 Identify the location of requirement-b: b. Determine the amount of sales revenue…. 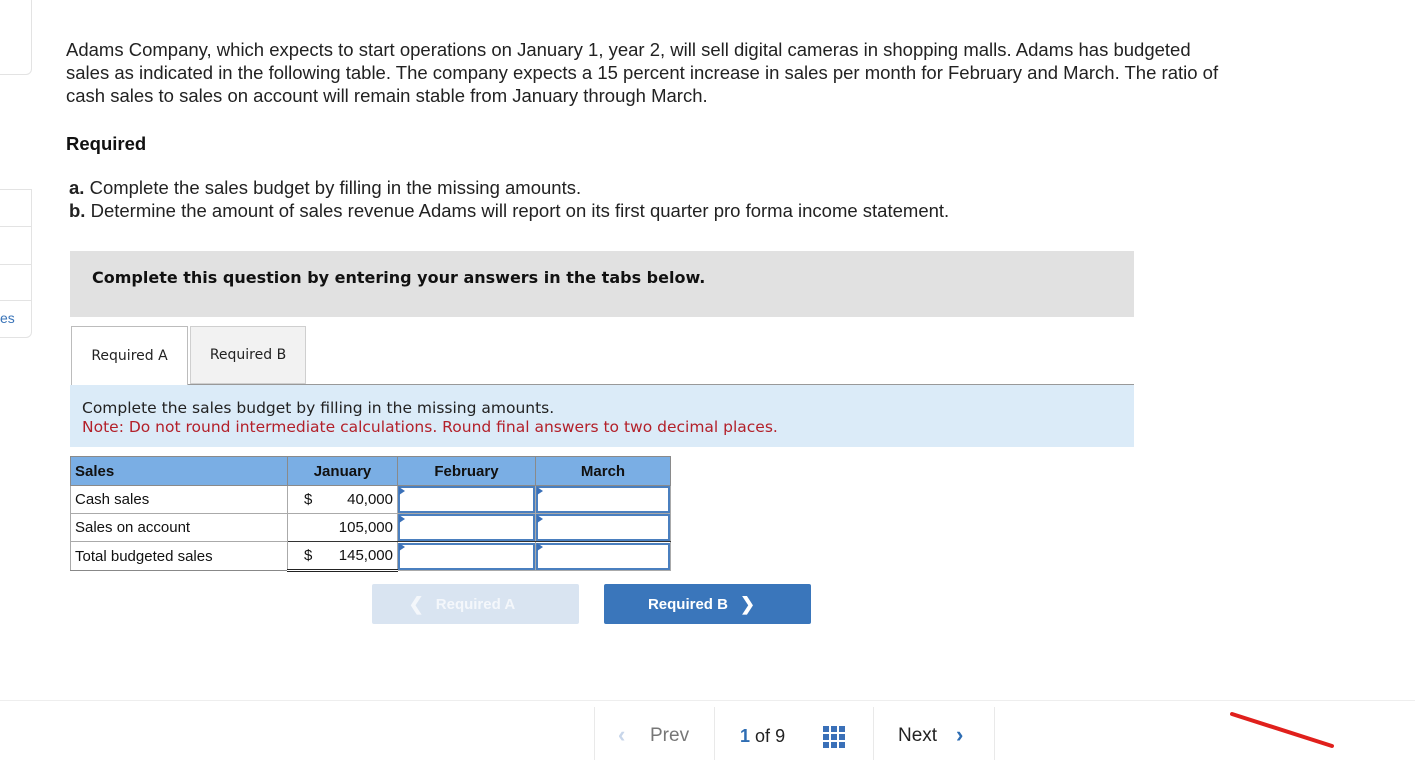
(509, 210).